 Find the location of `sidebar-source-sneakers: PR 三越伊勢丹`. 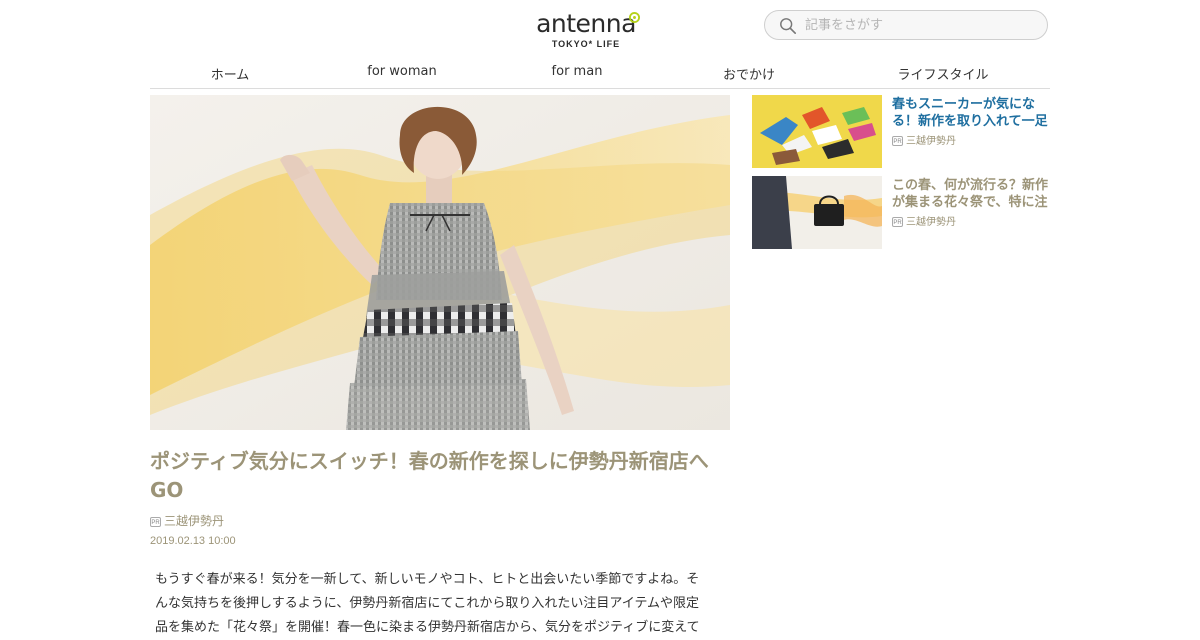

sidebar-source-sneakers: PR 三越伊勢丹 is located at coordinates (924, 139).